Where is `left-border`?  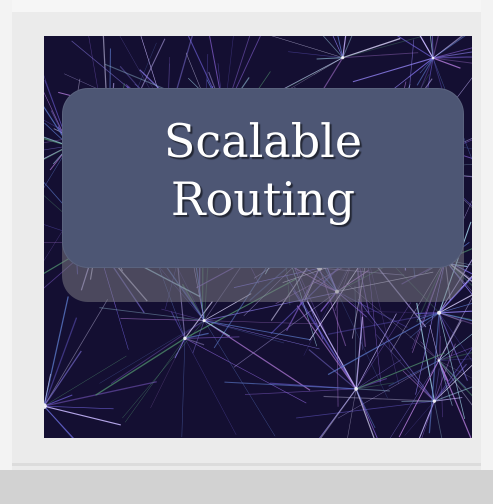 left-border is located at coordinates (6, 252).